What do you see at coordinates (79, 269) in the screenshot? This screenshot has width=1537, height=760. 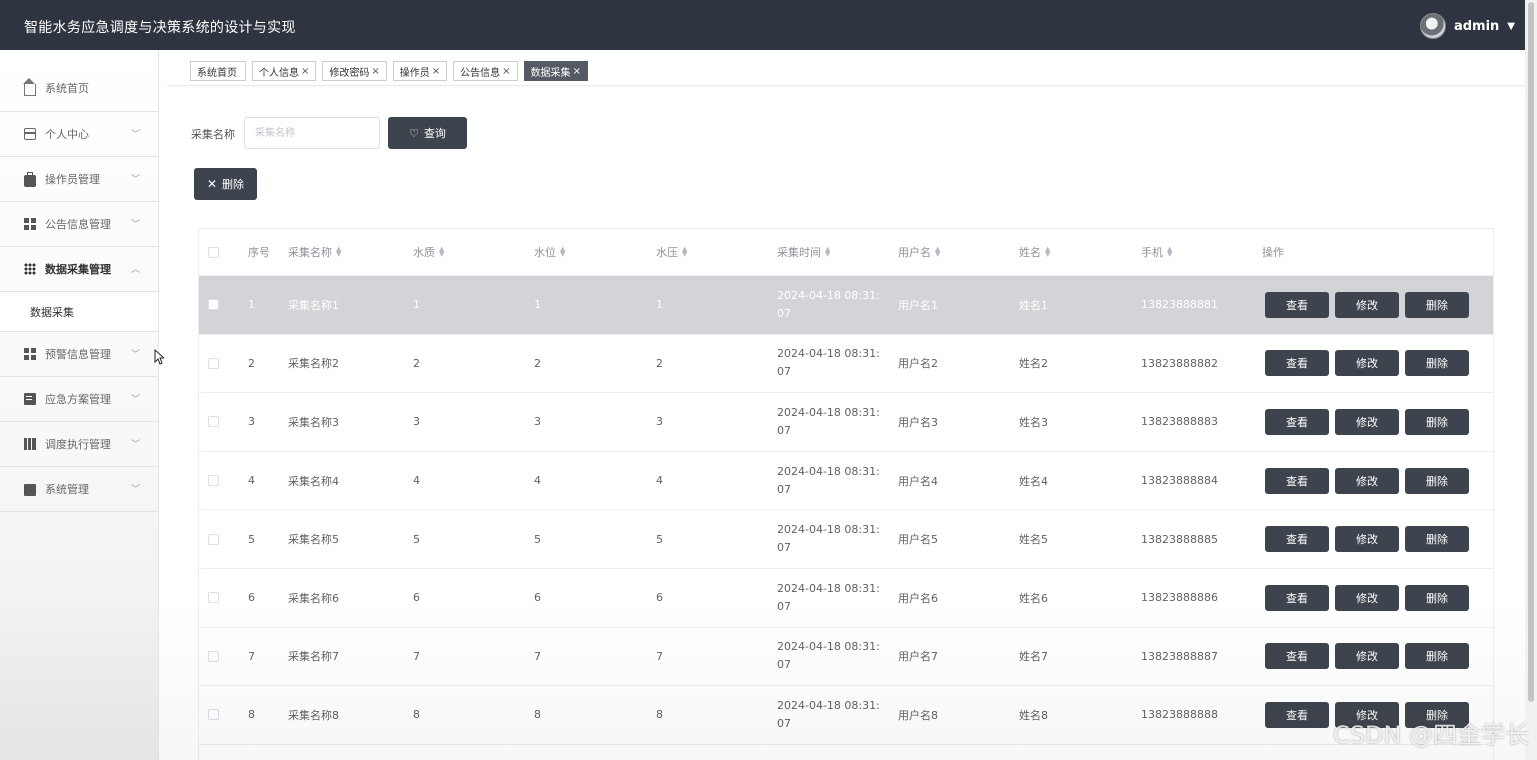 I see `sidebar-item-data-collection-management: 数据采集管理 ︿` at bounding box center [79, 269].